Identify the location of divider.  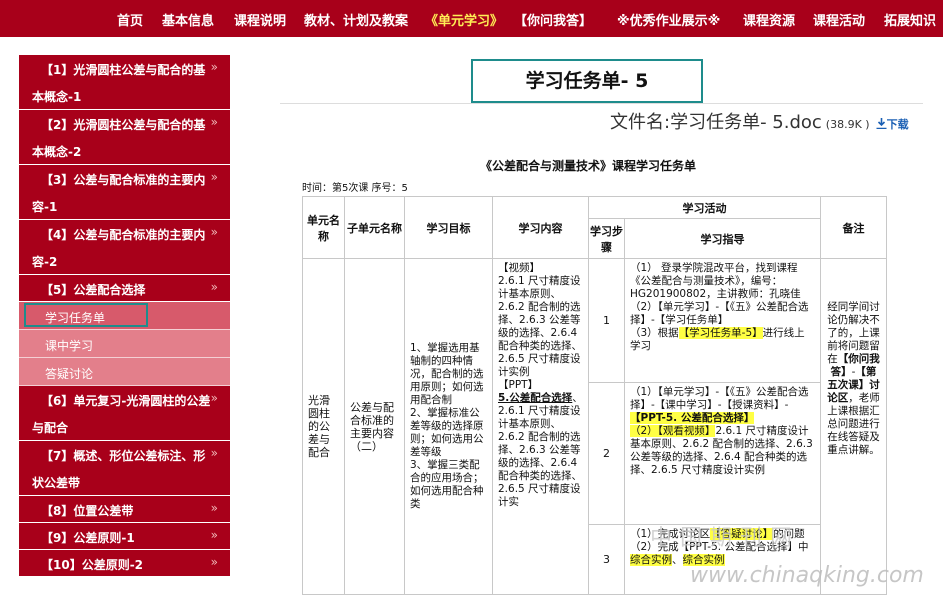
(601, 103).